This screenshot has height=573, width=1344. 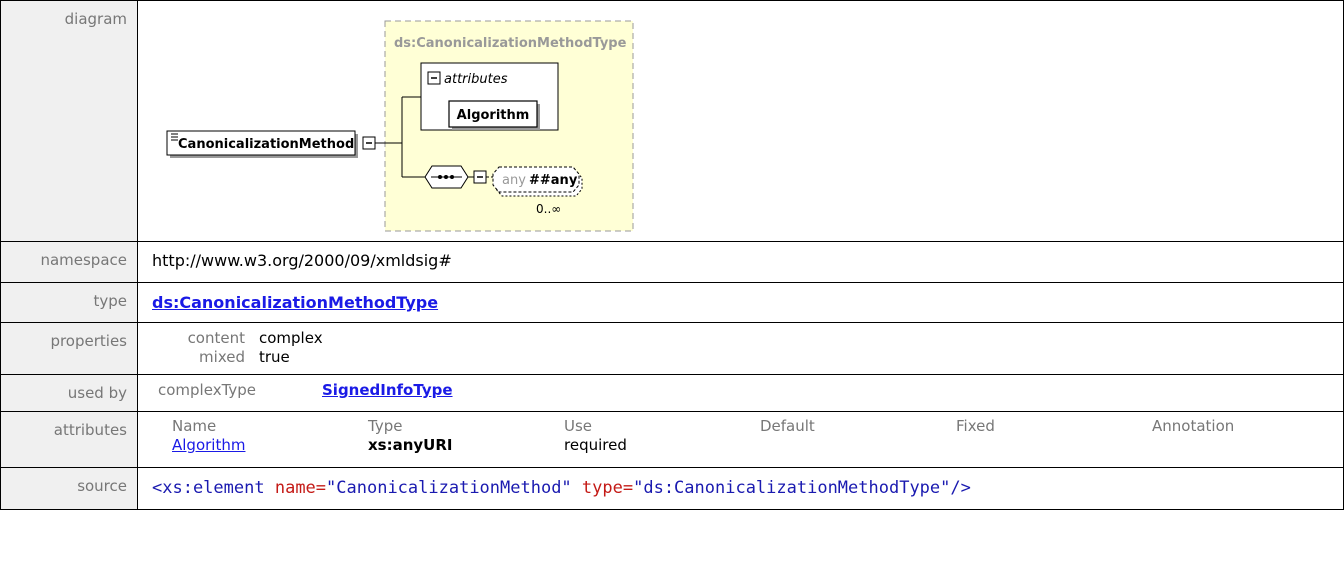 I want to click on namespace-value: http://www.w3.org/2000/09/xmldsig#, so click(x=740, y=262).